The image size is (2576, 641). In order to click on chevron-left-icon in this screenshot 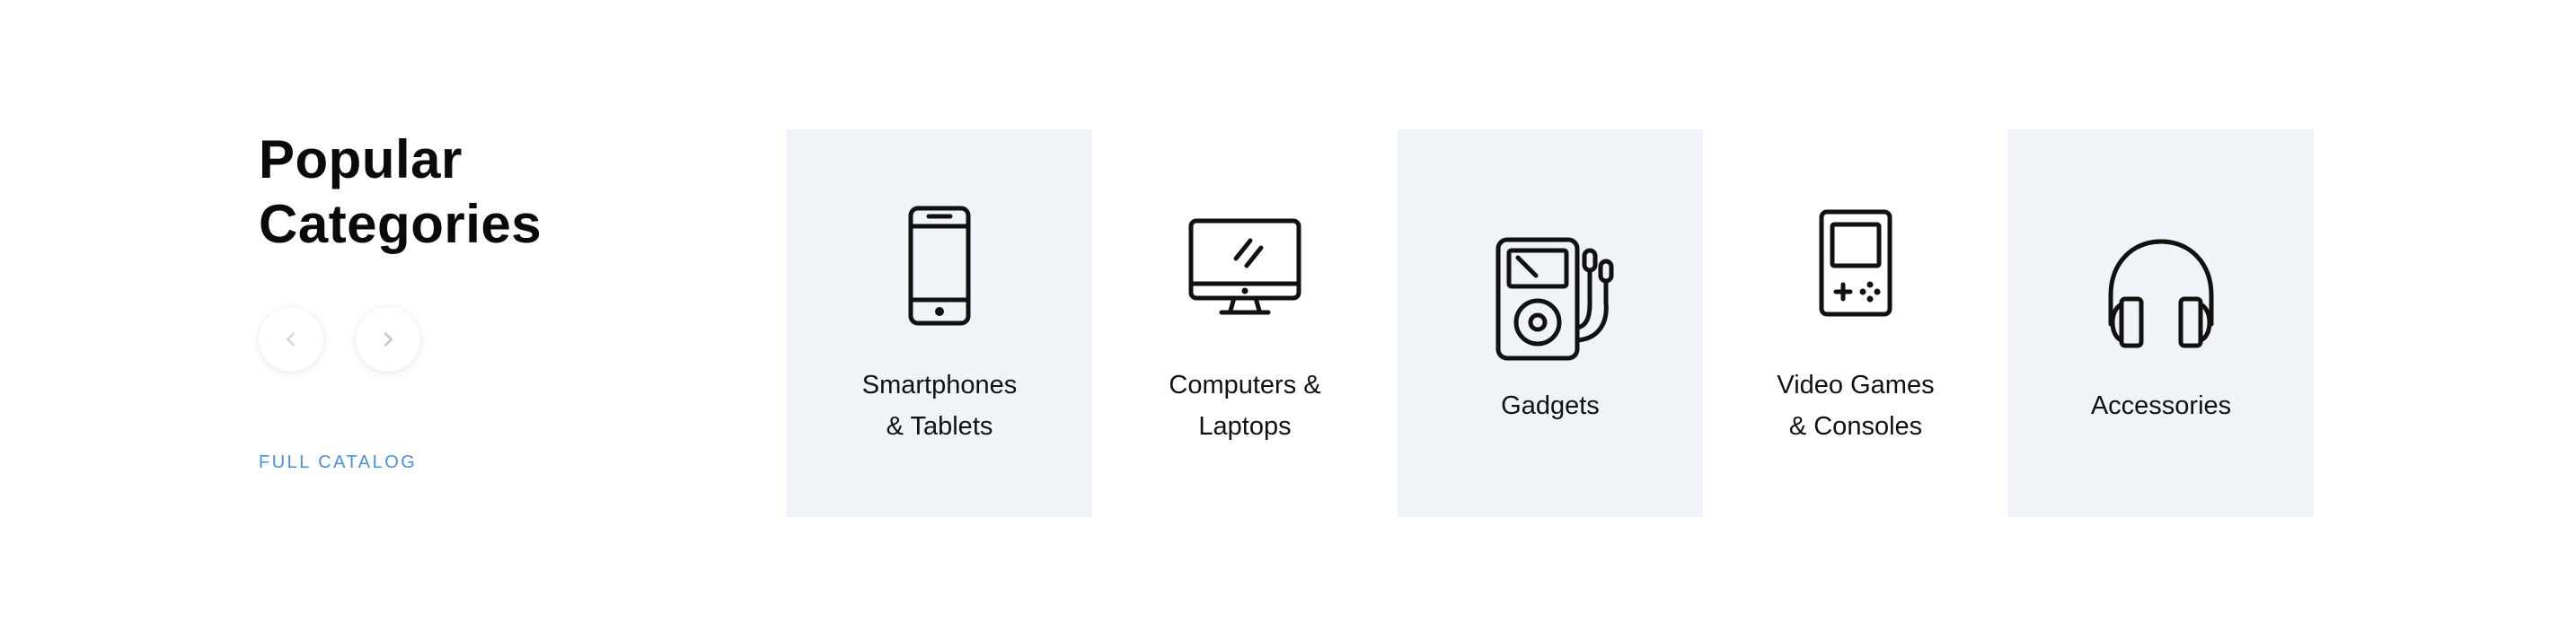, I will do `click(291, 339)`.